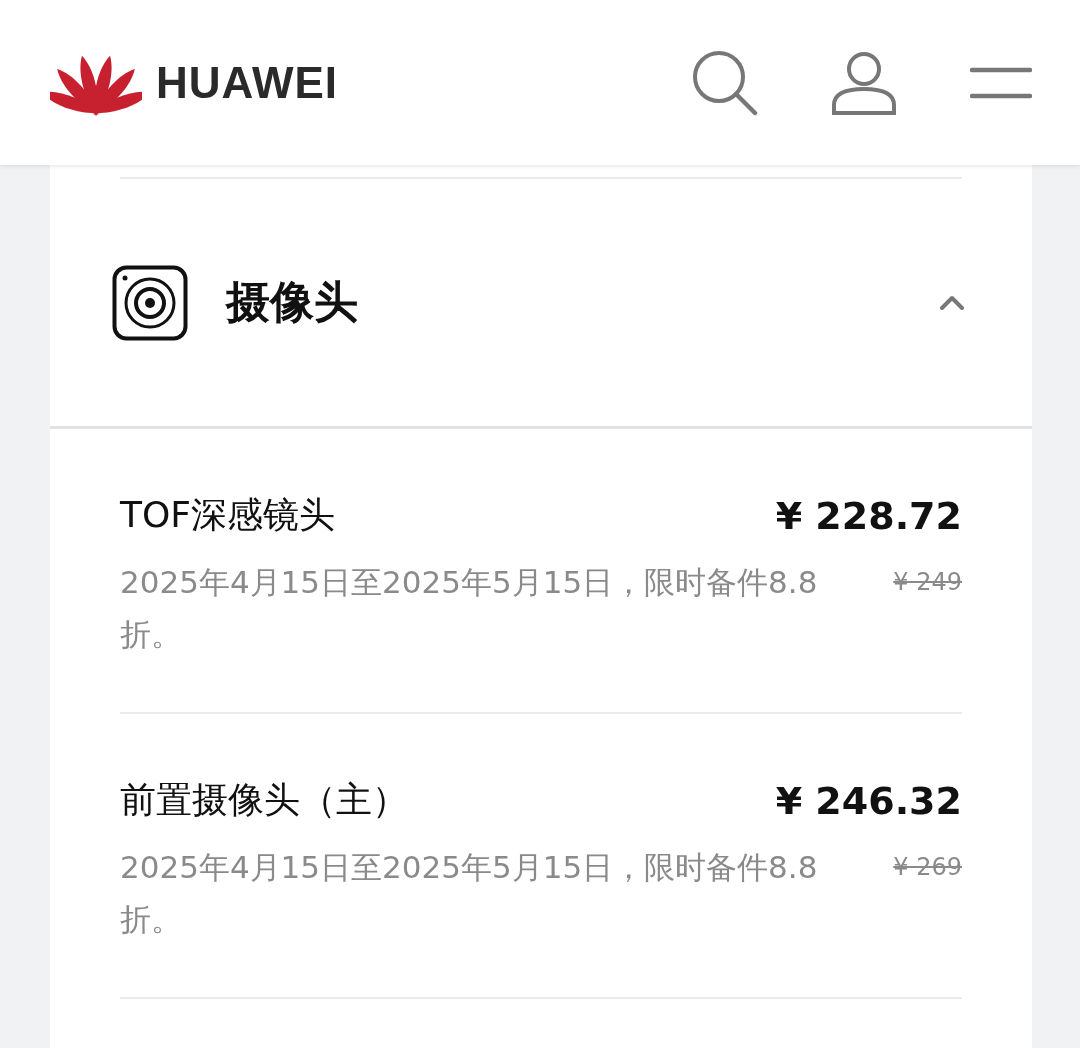 The image size is (1080, 1048). Describe the element at coordinates (228, 515) in the screenshot. I see `part-name: TOF深感镜头` at that location.